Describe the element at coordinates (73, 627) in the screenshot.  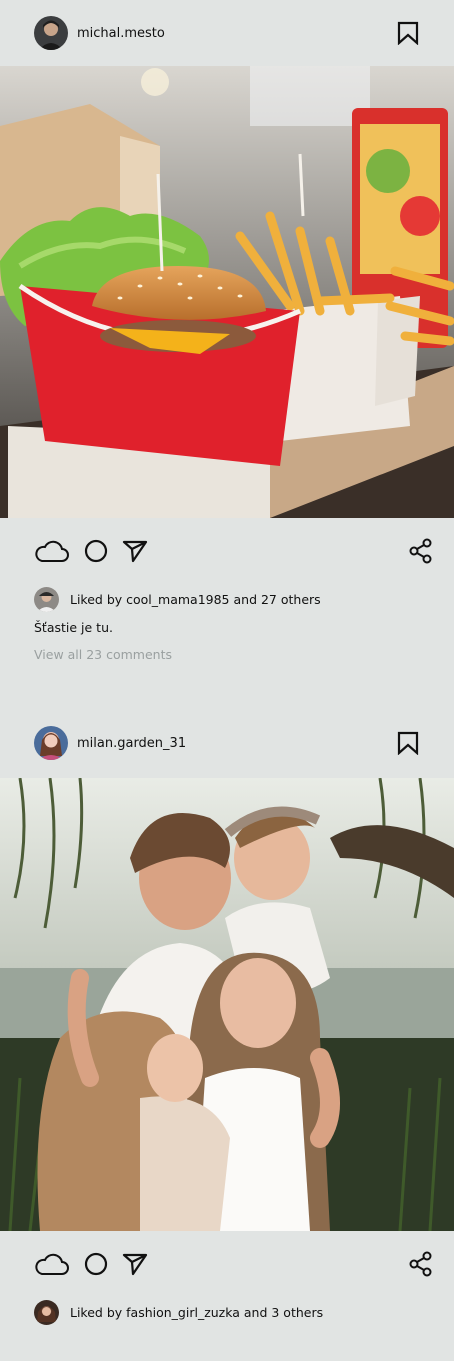
I see `caption: Šťastie je tu.` at that location.